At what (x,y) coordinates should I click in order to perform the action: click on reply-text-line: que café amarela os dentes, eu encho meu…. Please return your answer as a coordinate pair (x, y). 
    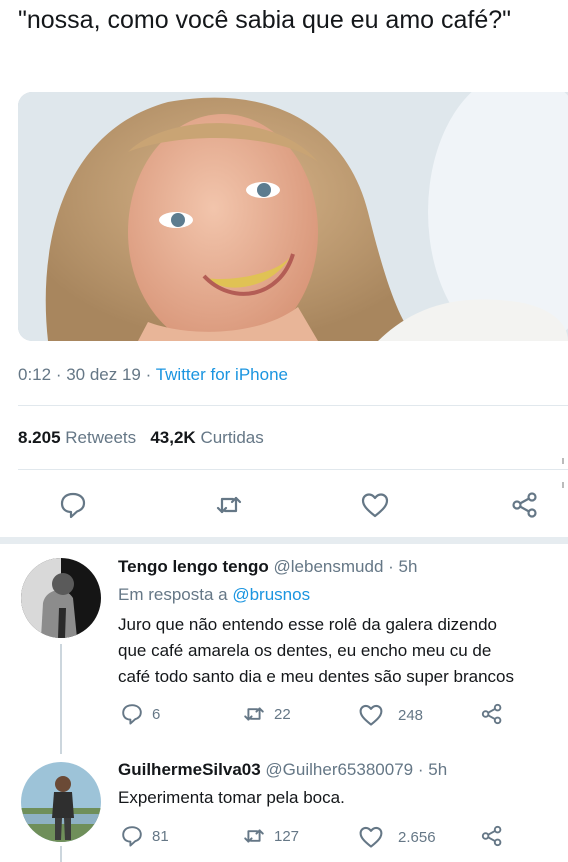
    Looking at the image, I should click on (305, 650).